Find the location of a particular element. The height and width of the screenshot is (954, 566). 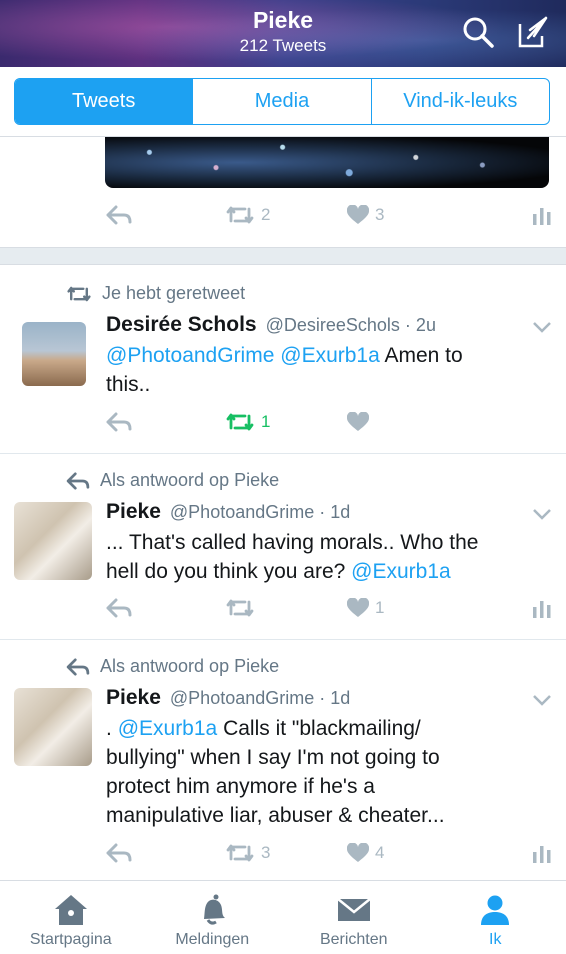

tab-media: Media is located at coordinates (281, 101).